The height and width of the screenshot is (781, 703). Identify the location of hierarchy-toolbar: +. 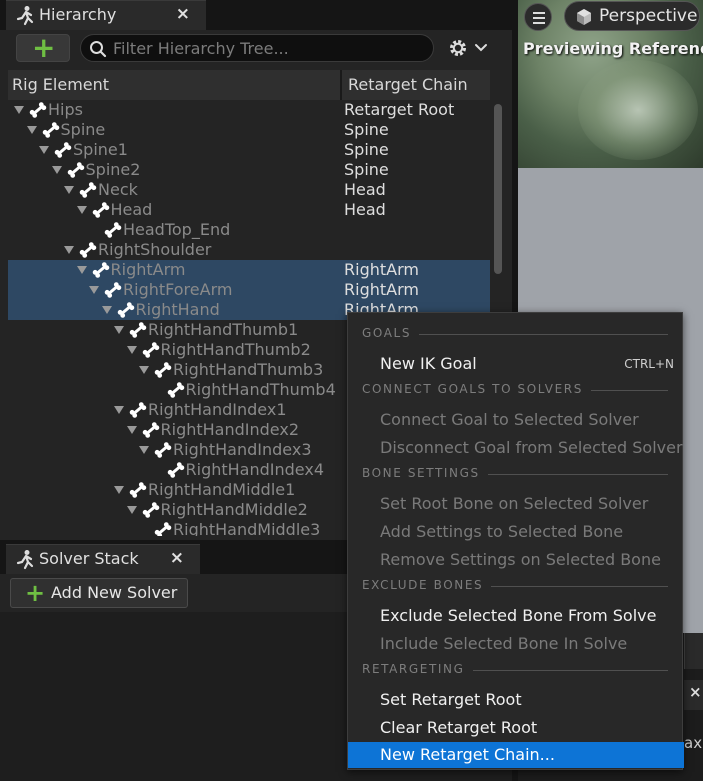
(256, 50).